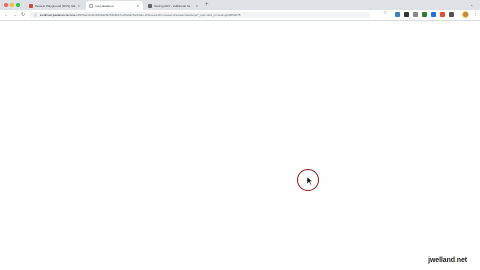 This screenshot has height=270, width=480. Describe the element at coordinates (475, 14) in the screenshot. I see `browser-menu-icon: ⋮` at that location.